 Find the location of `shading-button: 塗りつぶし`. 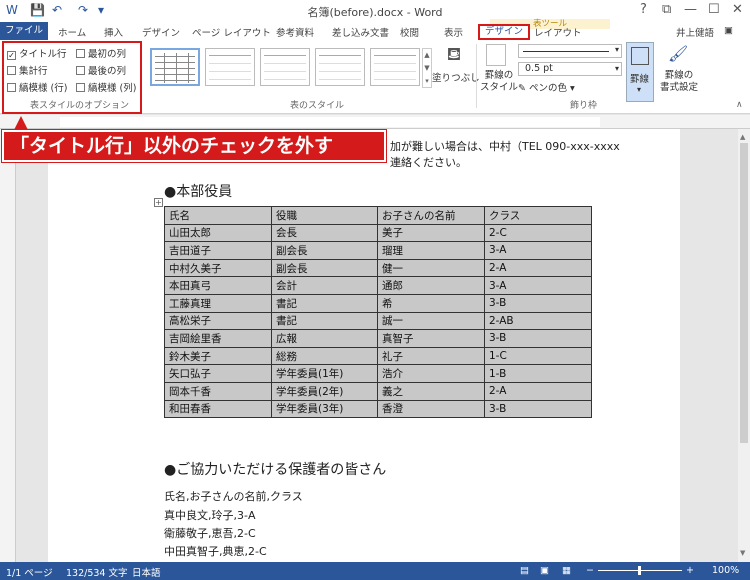

shading-button: 塗りつぶし is located at coordinates (456, 77).